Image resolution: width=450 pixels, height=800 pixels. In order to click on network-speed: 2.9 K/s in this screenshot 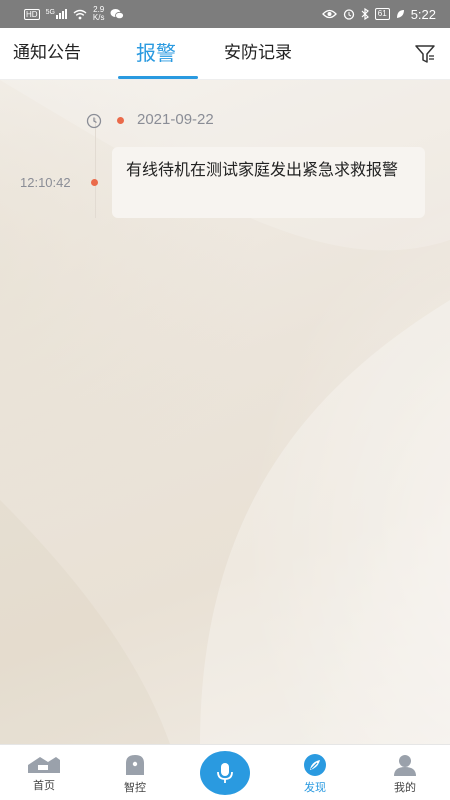, I will do `click(99, 14)`.